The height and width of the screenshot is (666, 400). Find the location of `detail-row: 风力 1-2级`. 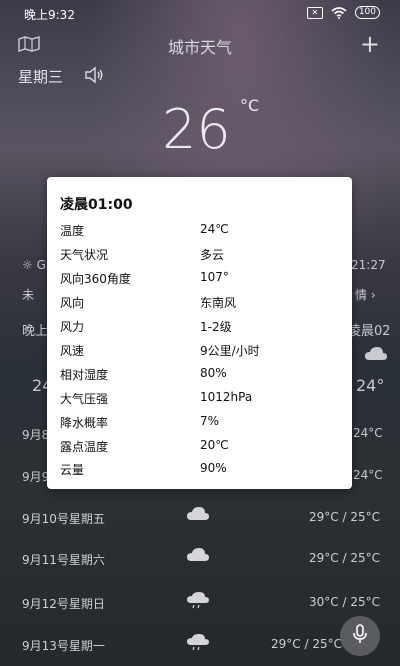

detail-row: 风力 1-2级 is located at coordinates (200, 328).